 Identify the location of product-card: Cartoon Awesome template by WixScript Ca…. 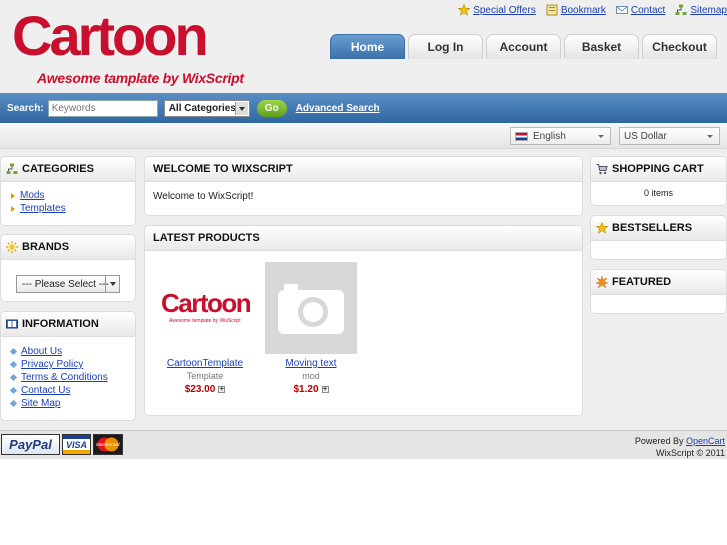
(205, 328).